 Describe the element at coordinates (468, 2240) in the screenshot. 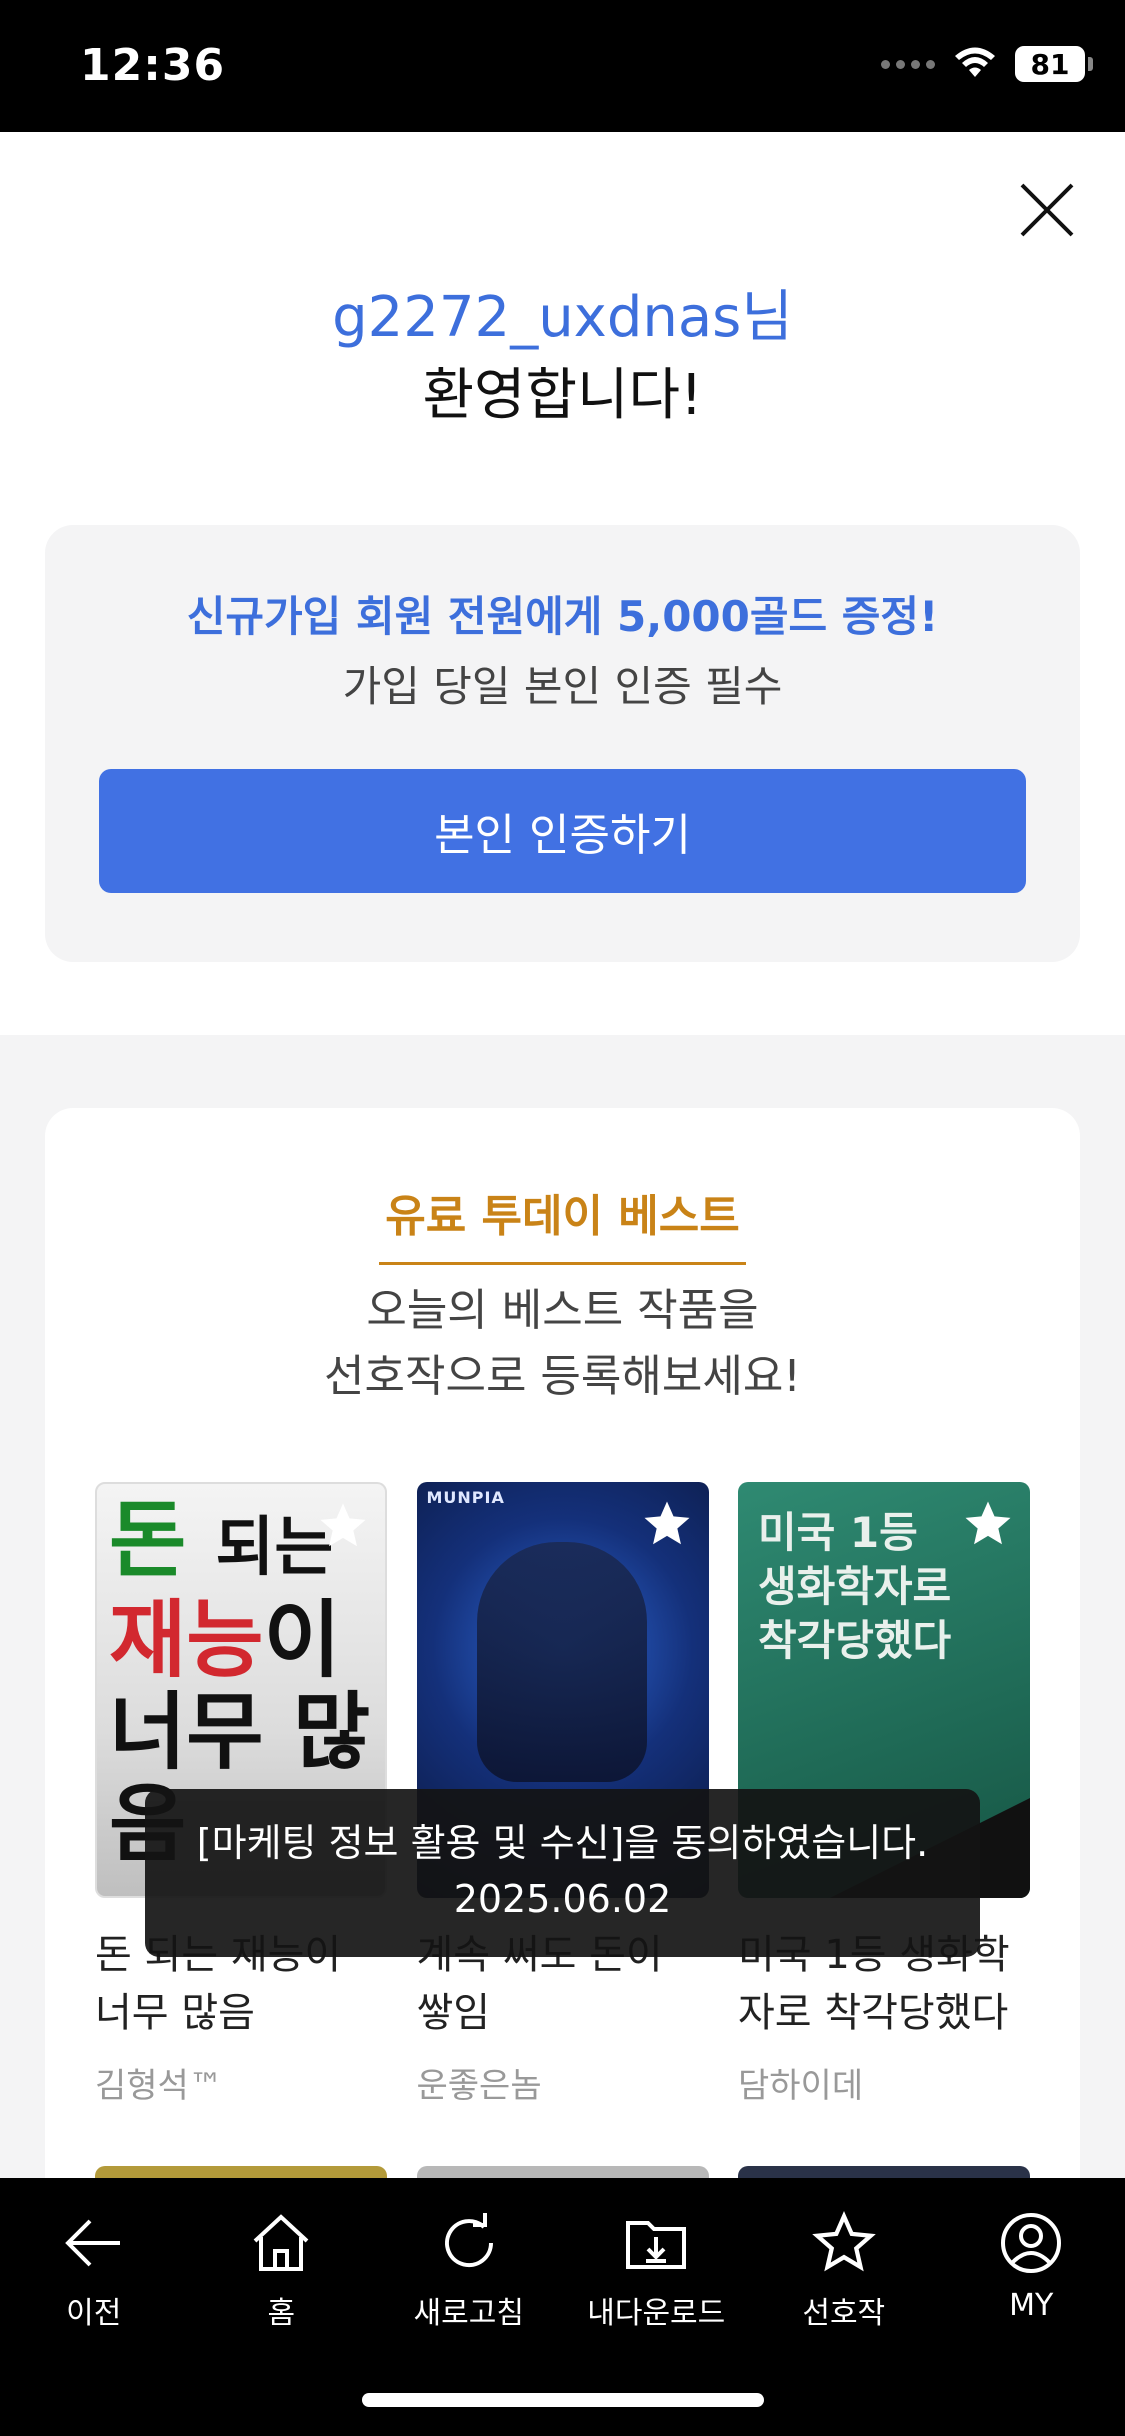

I see `refresh-icon` at that location.